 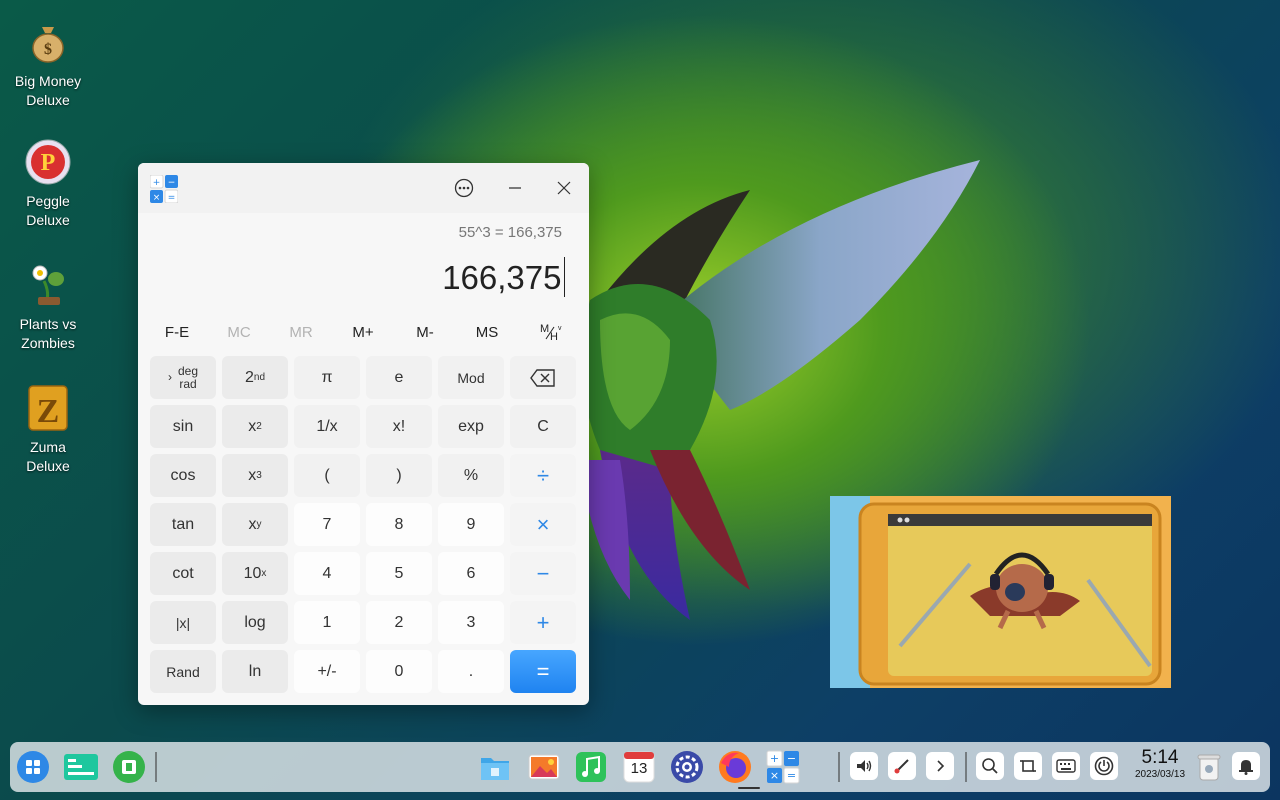 I want to click on e-button: e, so click(x=399, y=377).